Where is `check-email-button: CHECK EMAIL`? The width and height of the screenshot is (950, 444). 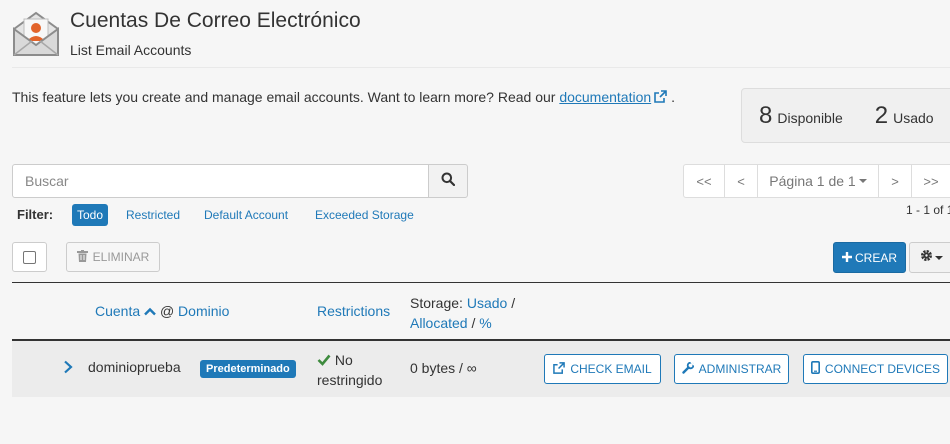
check-email-button: CHECK EMAIL is located at coordinates (602, 369).